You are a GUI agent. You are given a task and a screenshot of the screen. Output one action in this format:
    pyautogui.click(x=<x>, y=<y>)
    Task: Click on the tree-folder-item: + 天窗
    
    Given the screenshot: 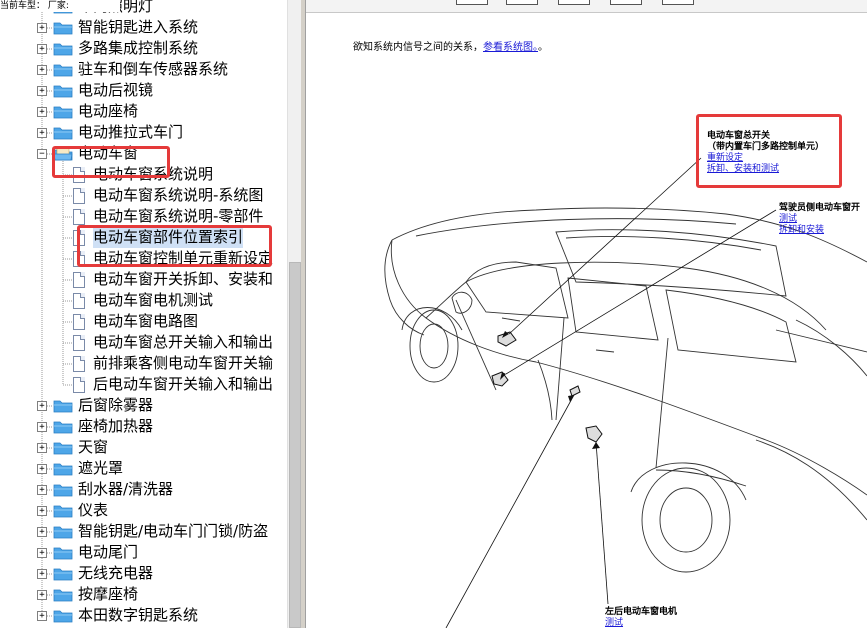 What is the action you would take?
    pyautogui.click(x=143, y=447)
    